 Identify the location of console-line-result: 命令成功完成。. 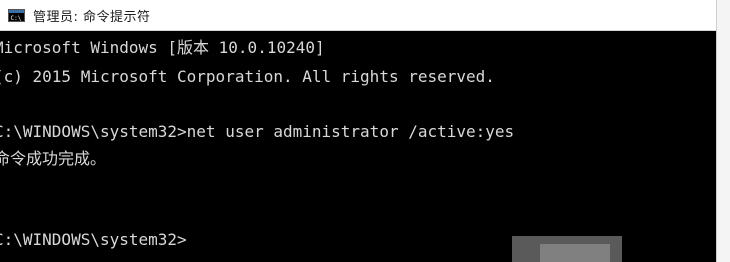
(53, 158).